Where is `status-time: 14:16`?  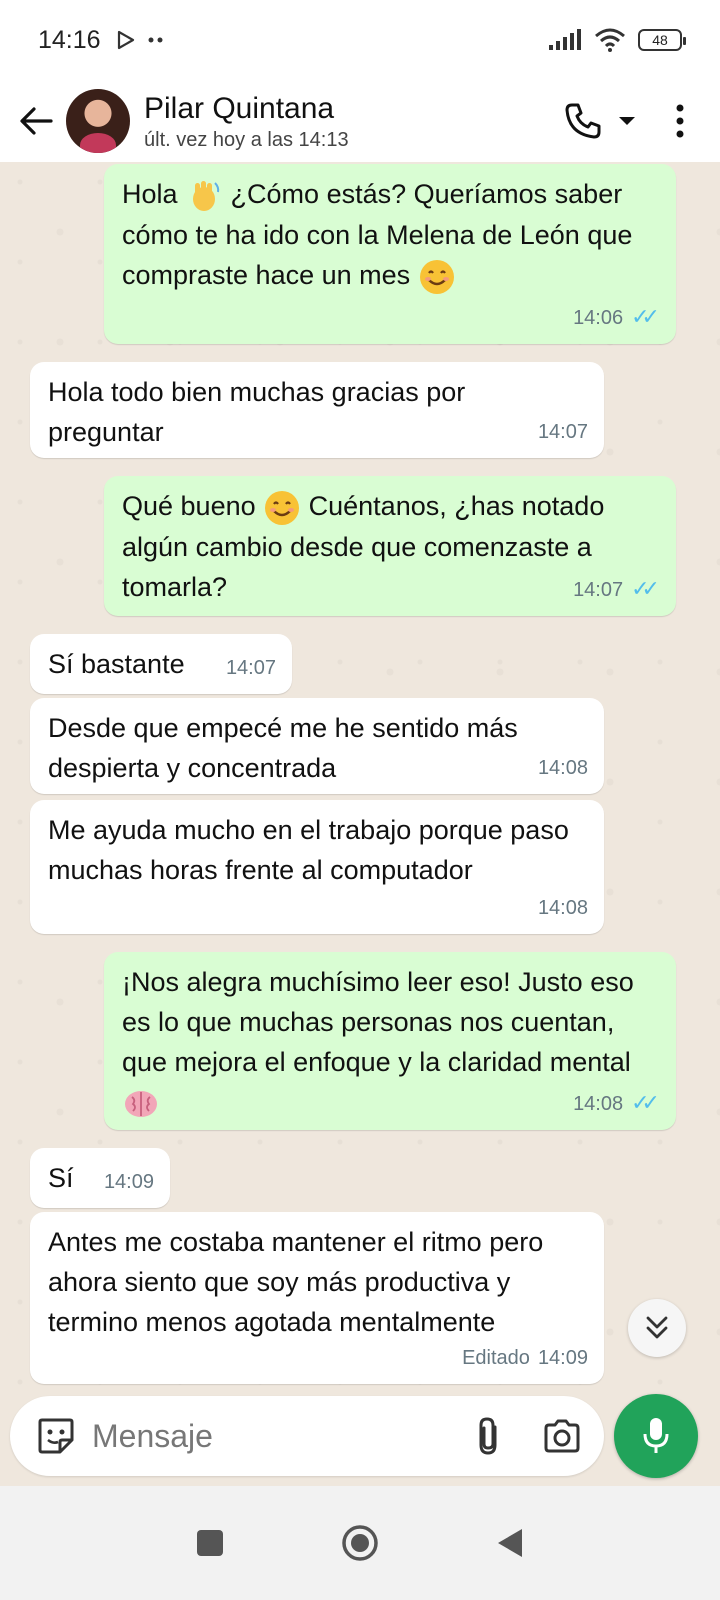 status-time: 14:16 is located at coordinates (69, 39).